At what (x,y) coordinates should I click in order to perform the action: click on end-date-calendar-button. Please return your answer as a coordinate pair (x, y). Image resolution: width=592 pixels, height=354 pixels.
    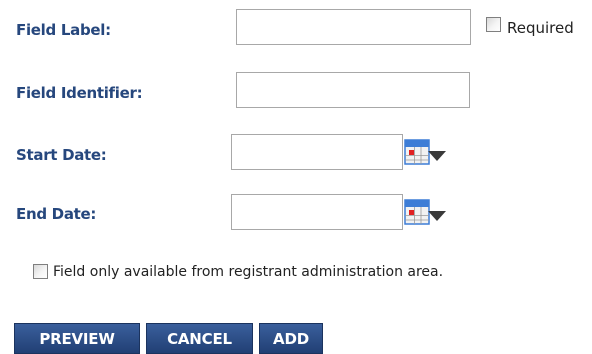
    Looking at the image, I should click on (427, 212).